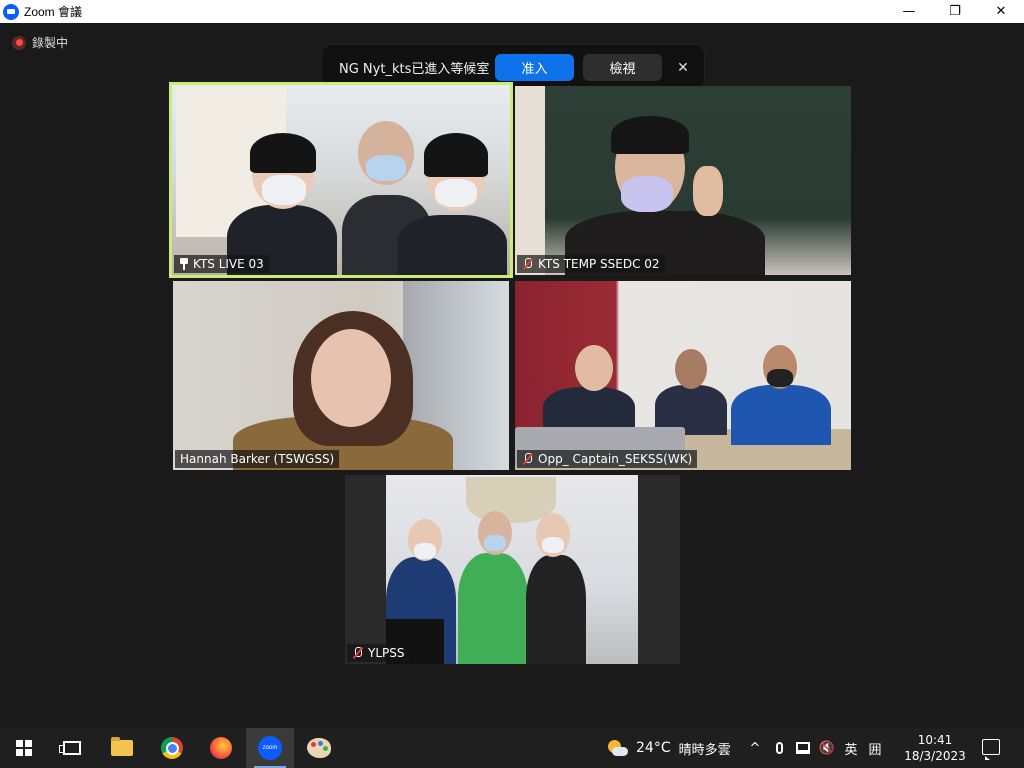 This screenshot has width=1024, height=768. I want to click on zoom-app-icon, so click(11, 11).